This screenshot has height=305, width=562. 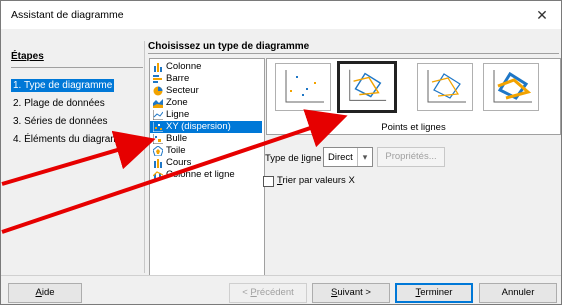 What do you see at coordinates (206, 91) in the screenshot?
I see `chart-type-pie: Secteur` at bounding box center [206, 91].